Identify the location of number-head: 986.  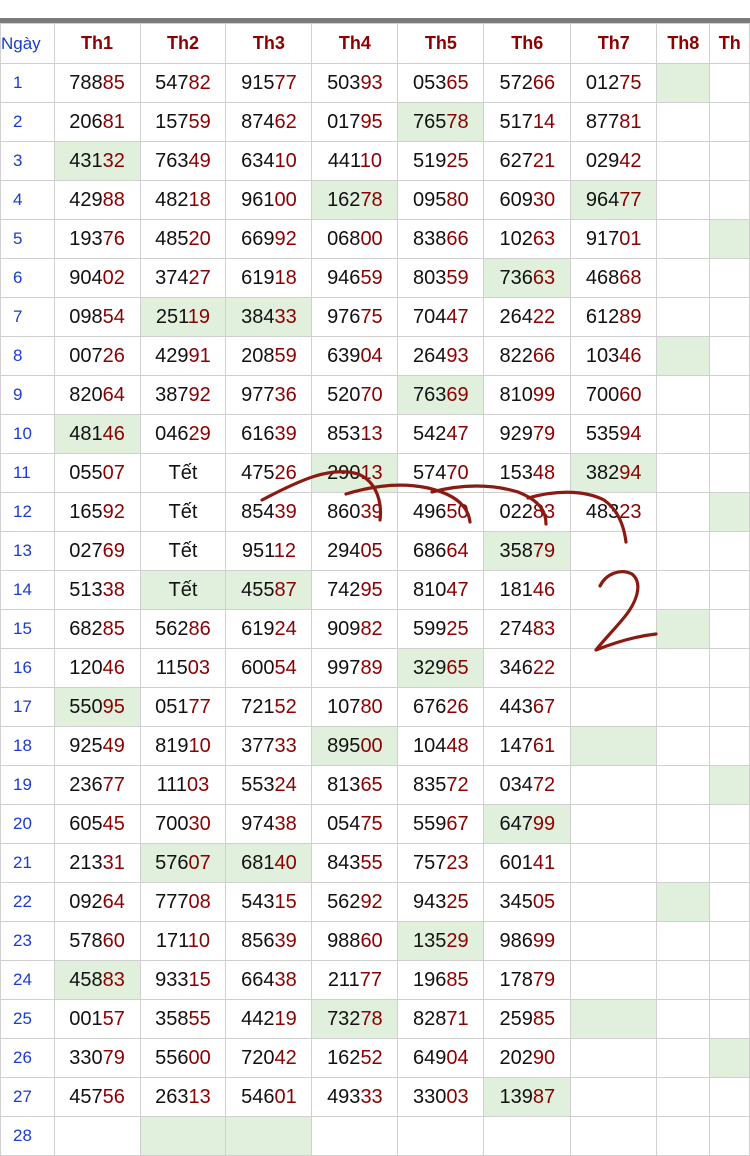
(516, 940).